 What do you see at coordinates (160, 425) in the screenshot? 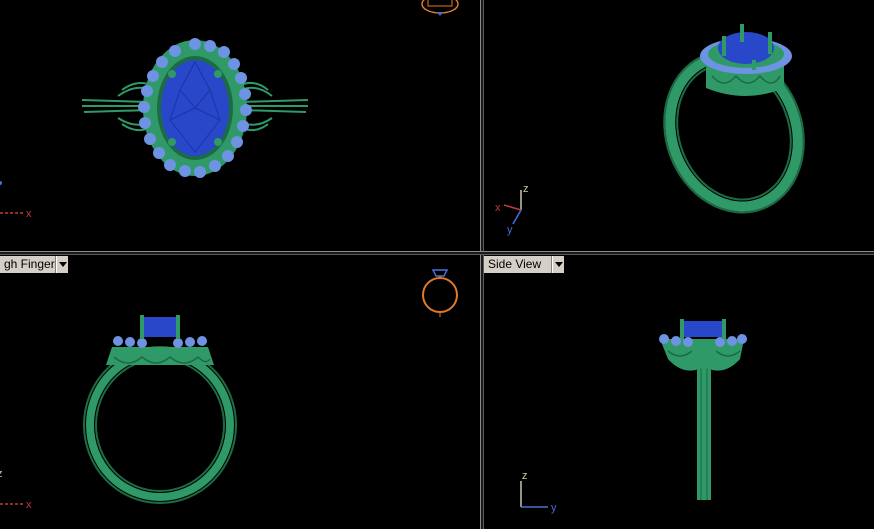
I see `ring-band-front` at bounding box center [160, 425].